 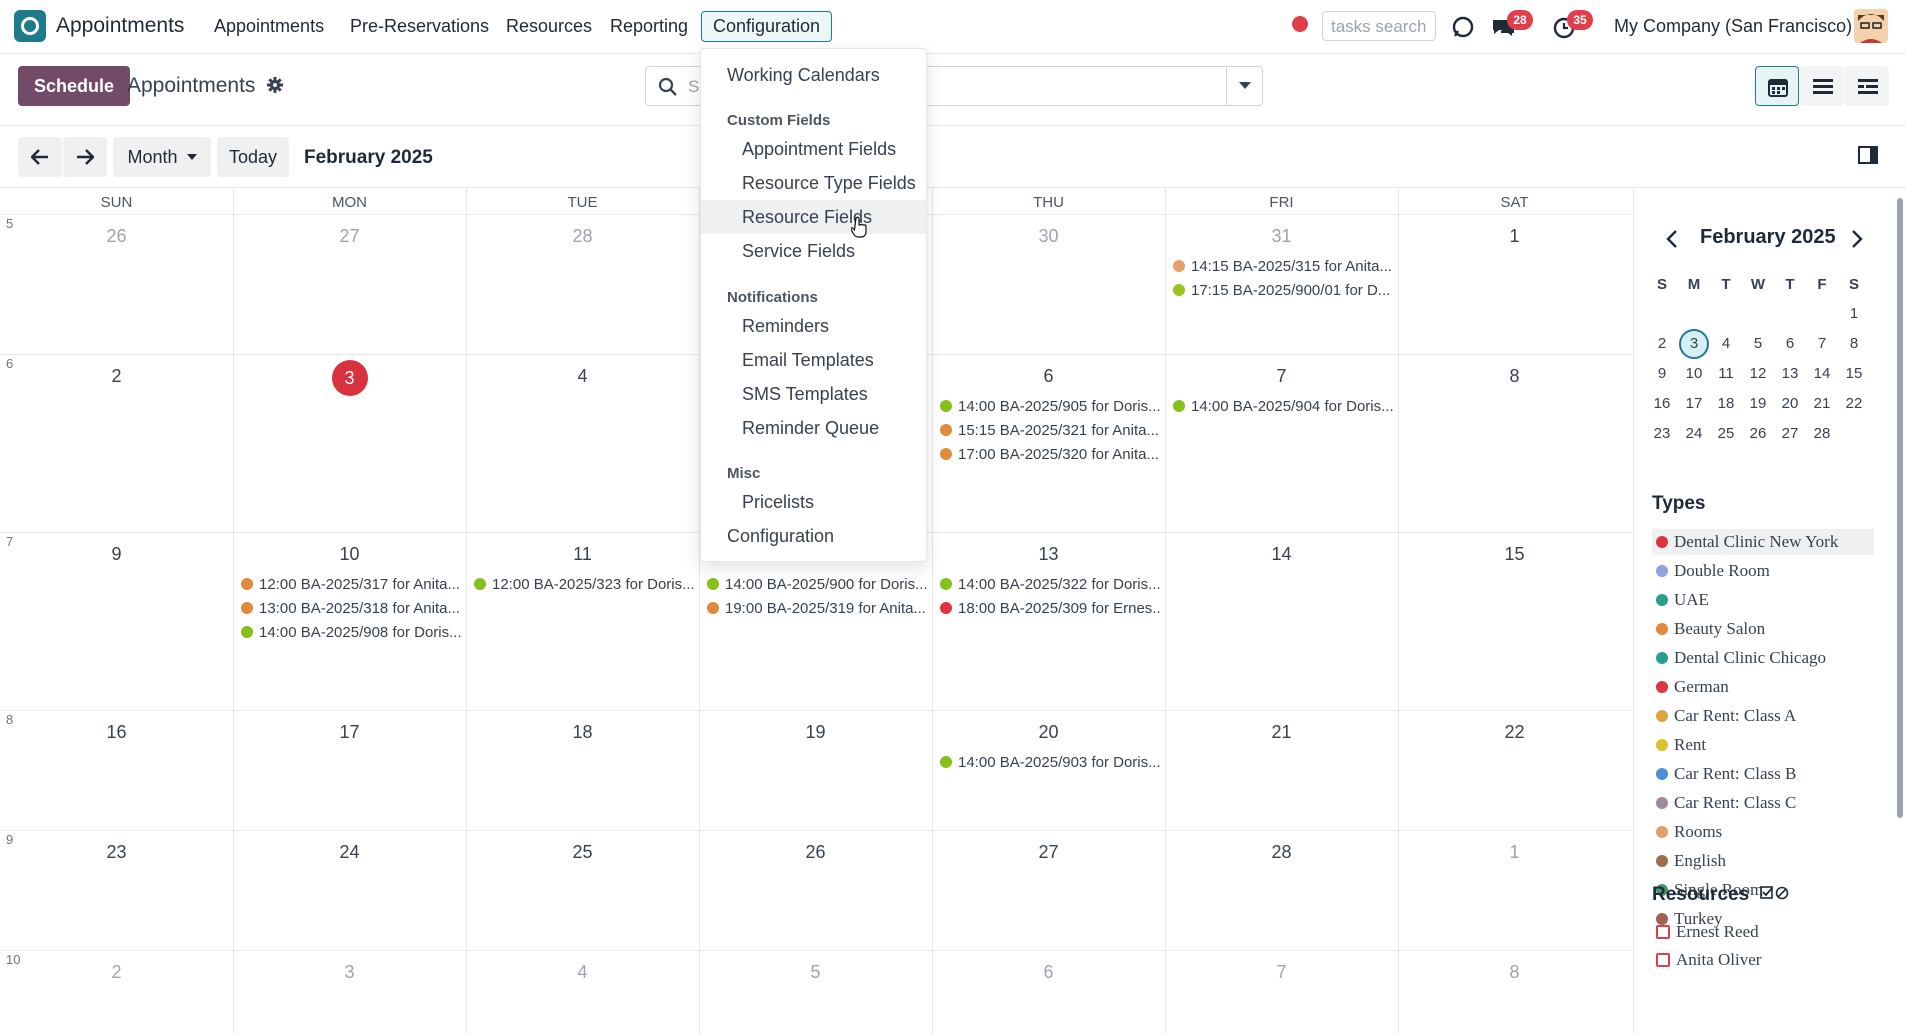 What do you see at coordinates (1463, 27) in the screenshot?
I see `discuss-icon` at bounding box center [1463, 27].